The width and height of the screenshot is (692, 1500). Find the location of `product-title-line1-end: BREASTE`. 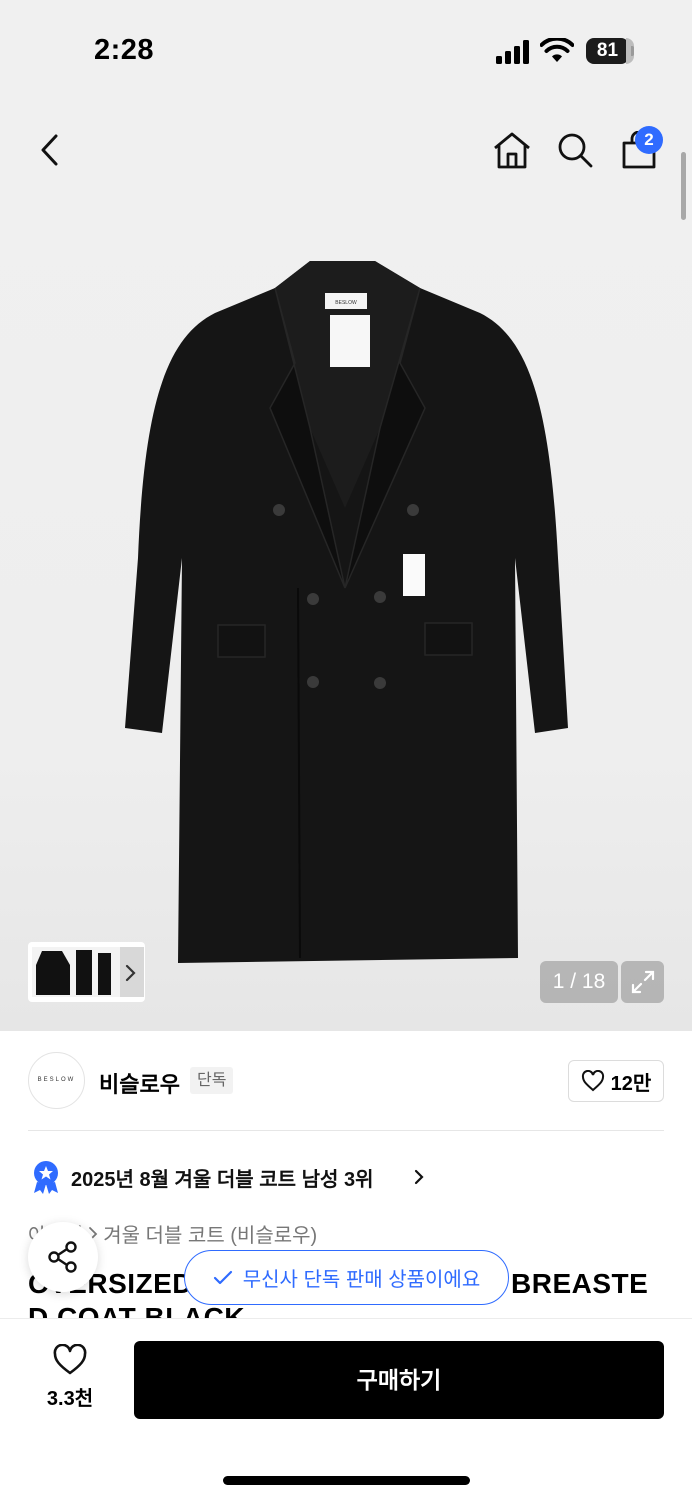

product-title-line1-end: BREASTE is located at coordinates (580, 1283).